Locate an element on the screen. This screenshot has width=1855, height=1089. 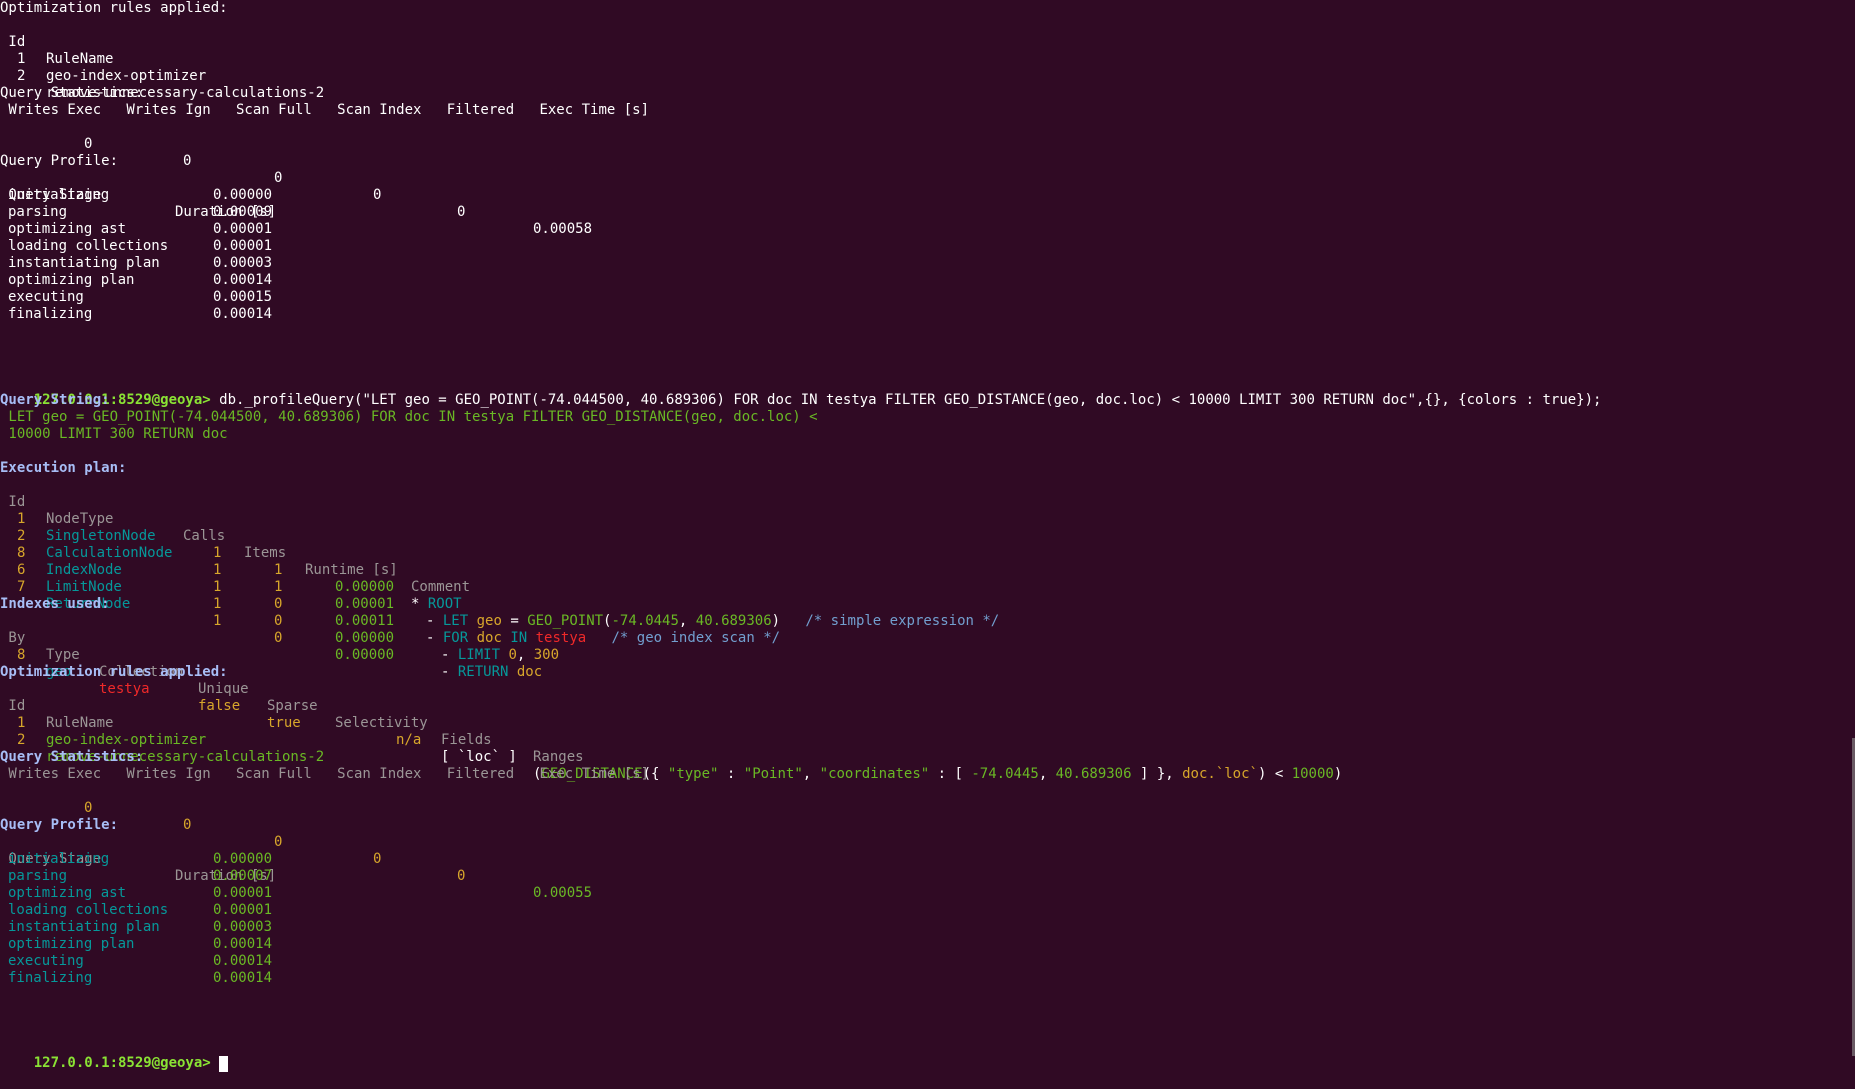
shell-prompt: 127.0.0.1:8529@geoya> is located at coordinates (122, 1063).